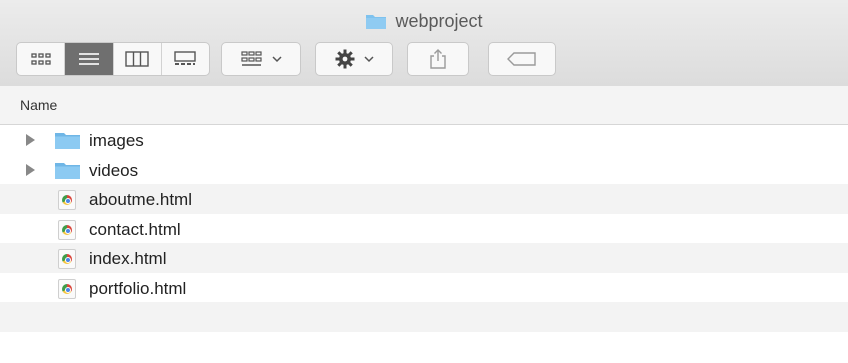 The height and width of the screenshot is (363, 848). What do you see at coordinates (38, 105) in the screenshot?
I see `name-column-header: Name` at bounding box center [38, 105].